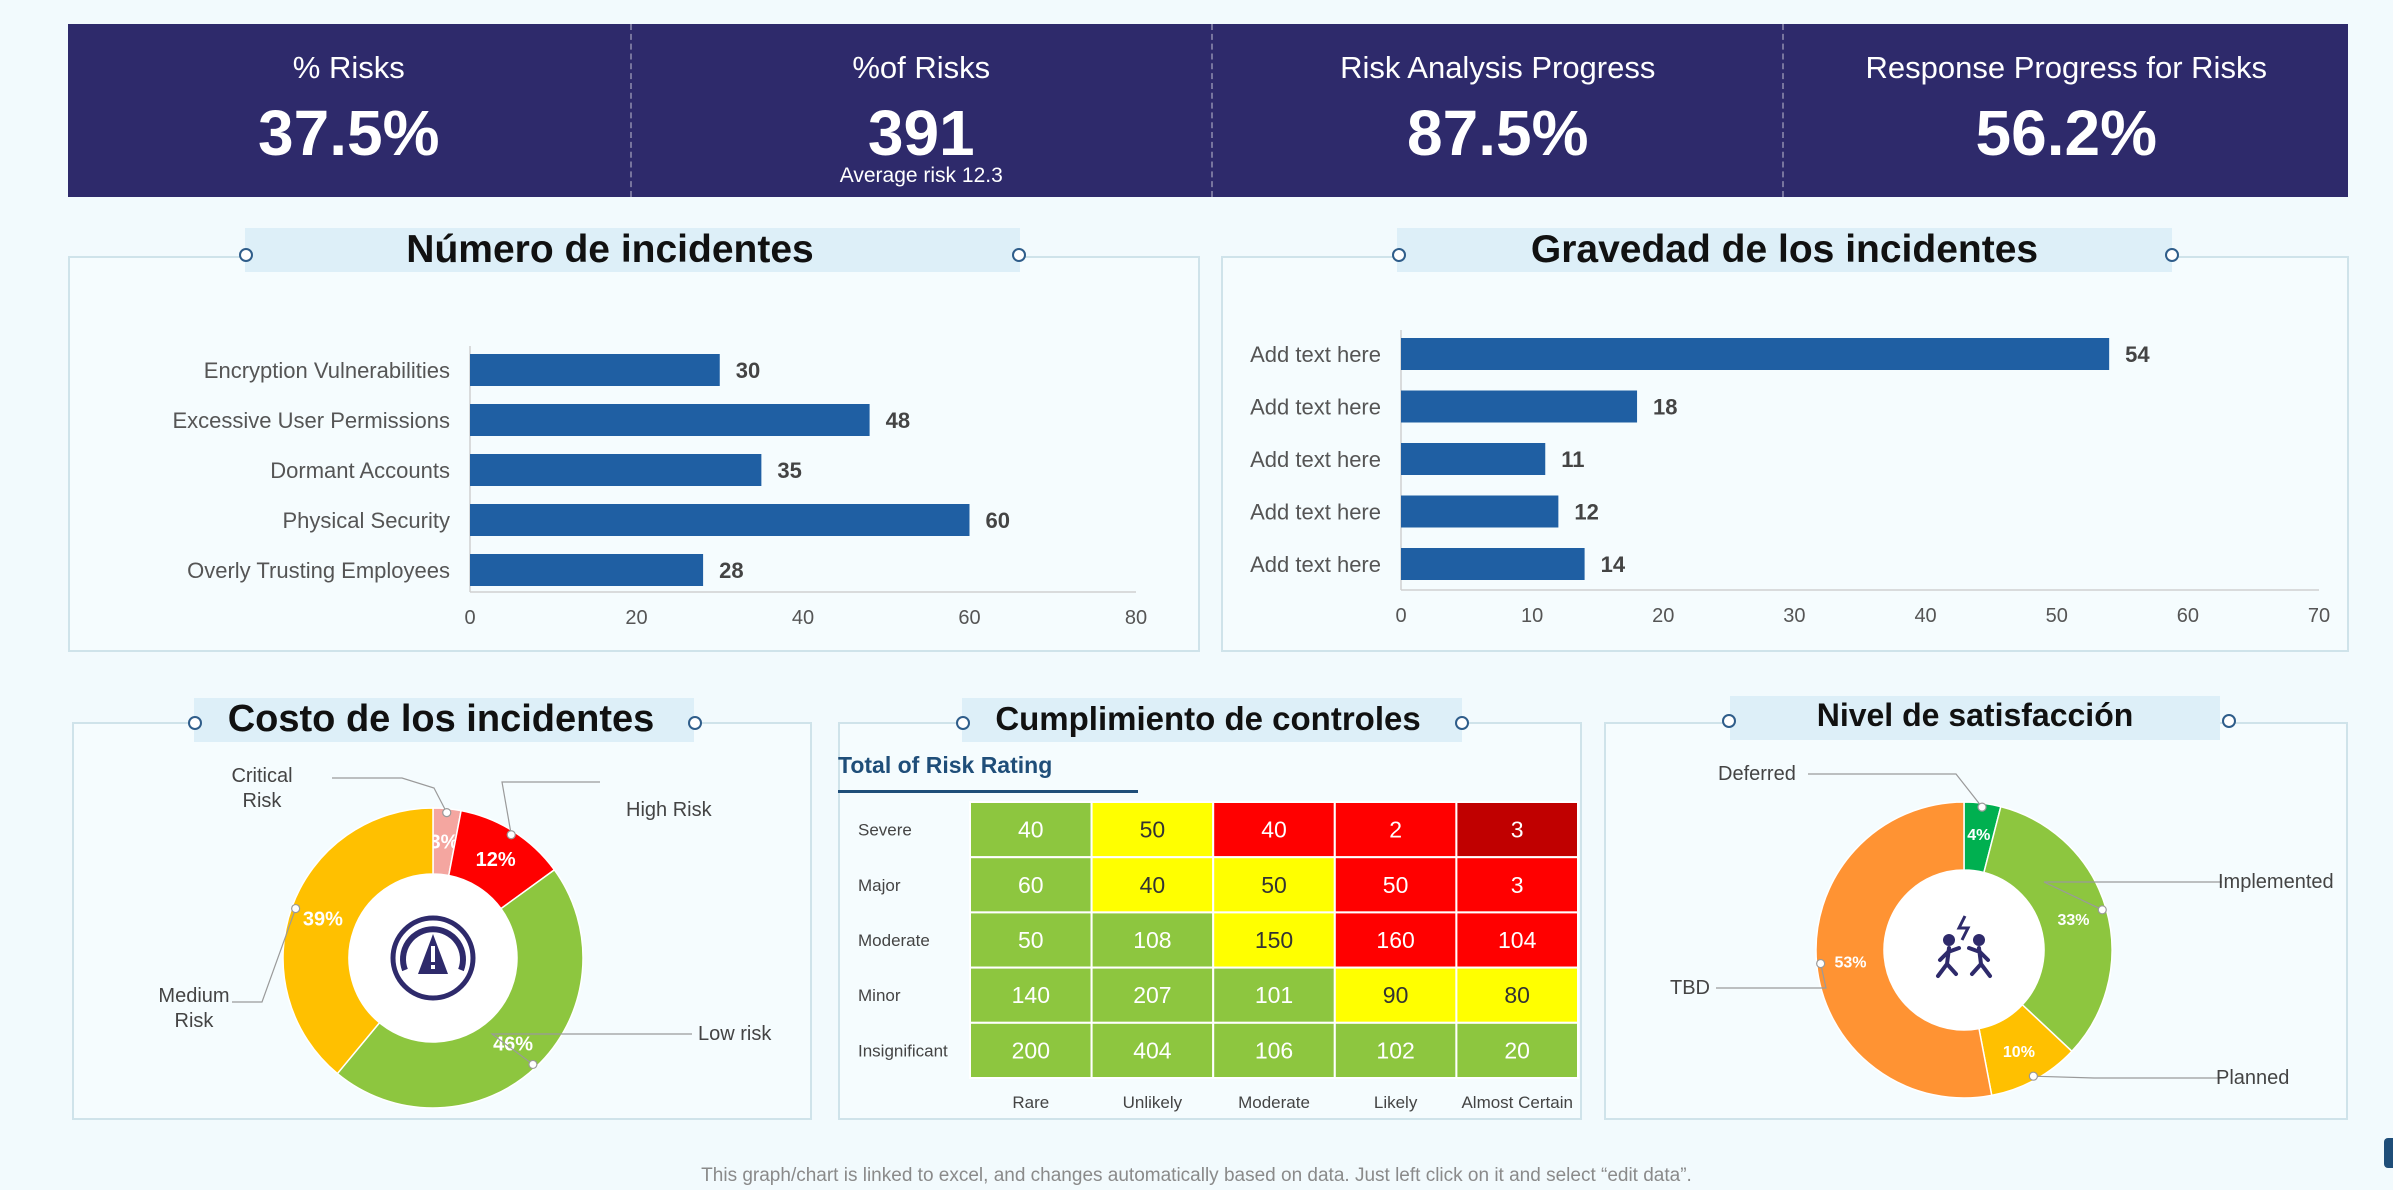  I want to click on heatmap-col-label: Unlikely, so click(1153, 1102).